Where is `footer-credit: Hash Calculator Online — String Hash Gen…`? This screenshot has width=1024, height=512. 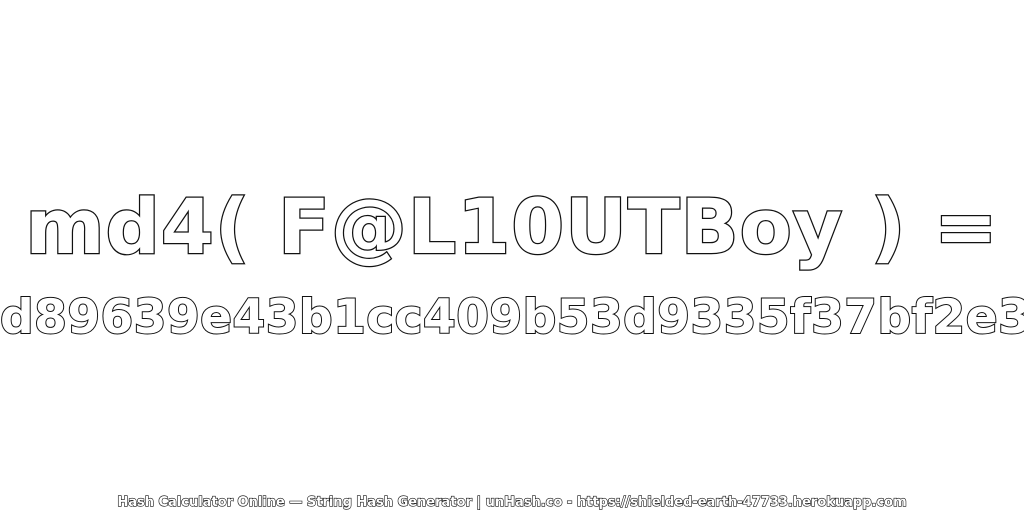 footer-credit: Hash Calculator Online — String Hash Gen… is located at coordinates (512, 502).